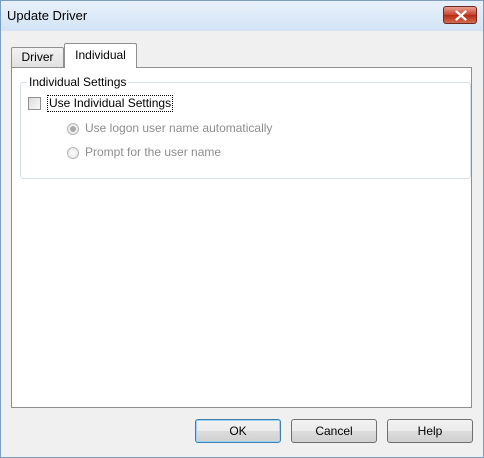  Describe the element at coordinates (73, 153) in the screenshot. I see `prompt-user-name-radio` at that location.